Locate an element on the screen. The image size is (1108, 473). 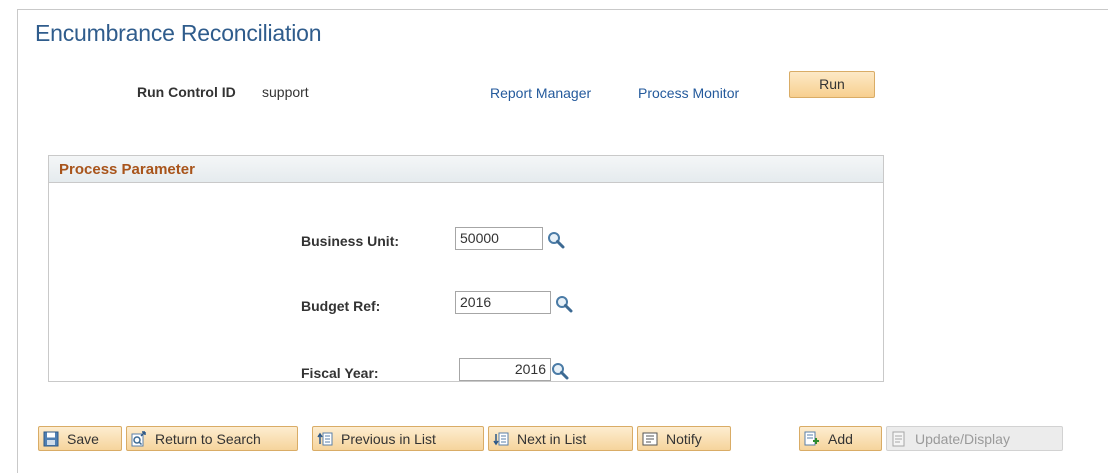
previous-in-list-icon is located at coordinates (325, 439).